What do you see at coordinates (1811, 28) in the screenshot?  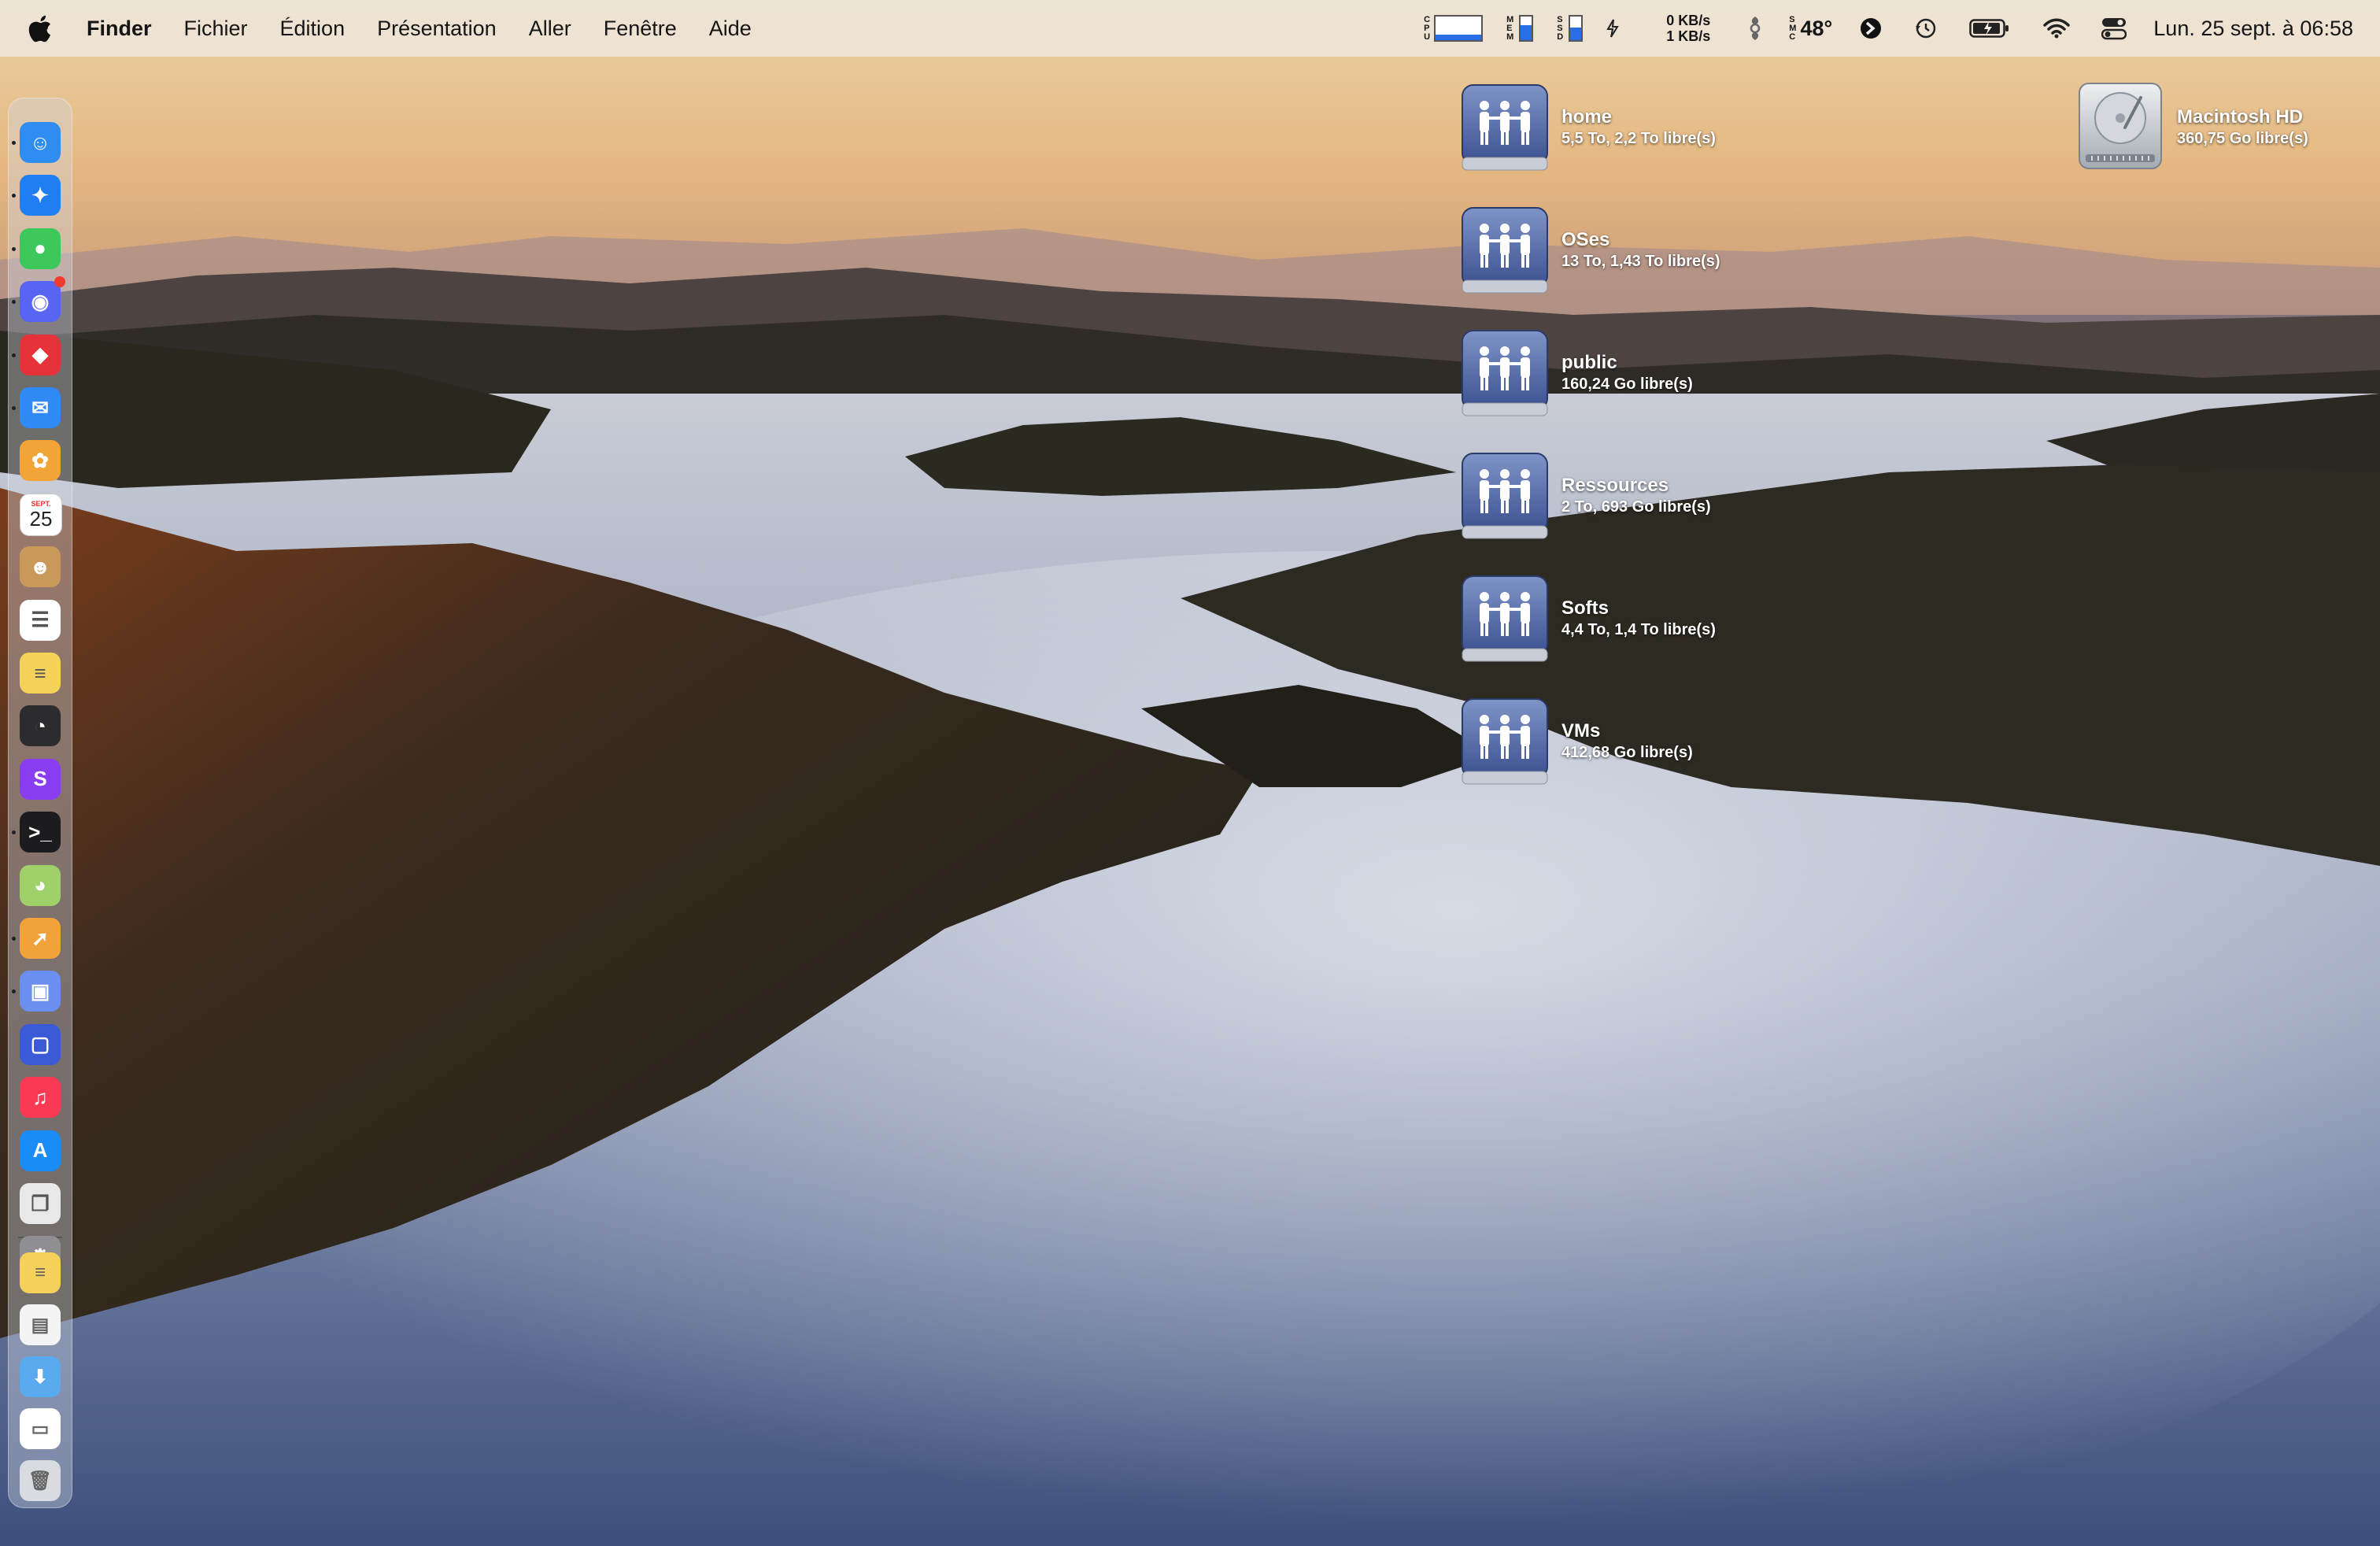 I see `temperature-sensor: S M C 48°` at bounding box center [1811, 28].